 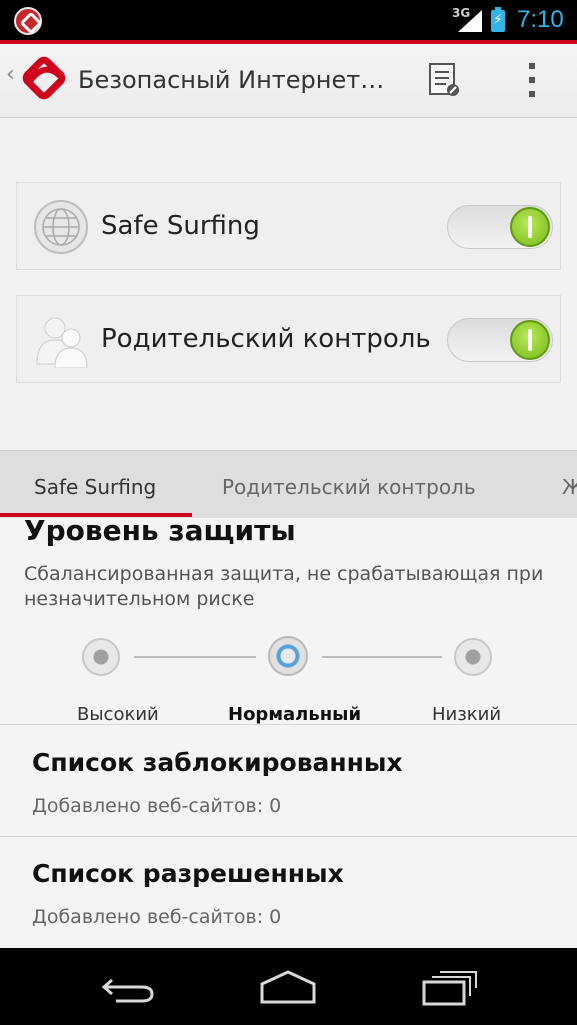 I want to click on back-icon, so click(x=128, y=987).